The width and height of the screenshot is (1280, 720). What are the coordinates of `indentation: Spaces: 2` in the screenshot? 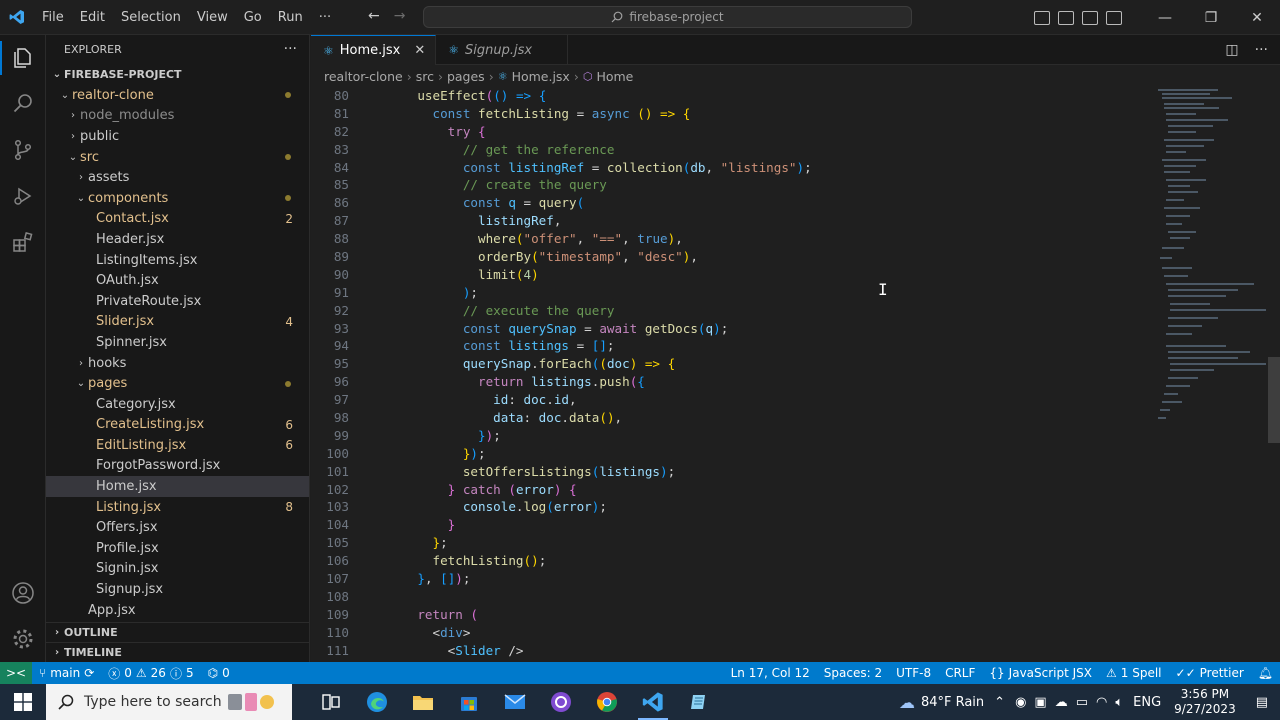 It's located at (853, 673).